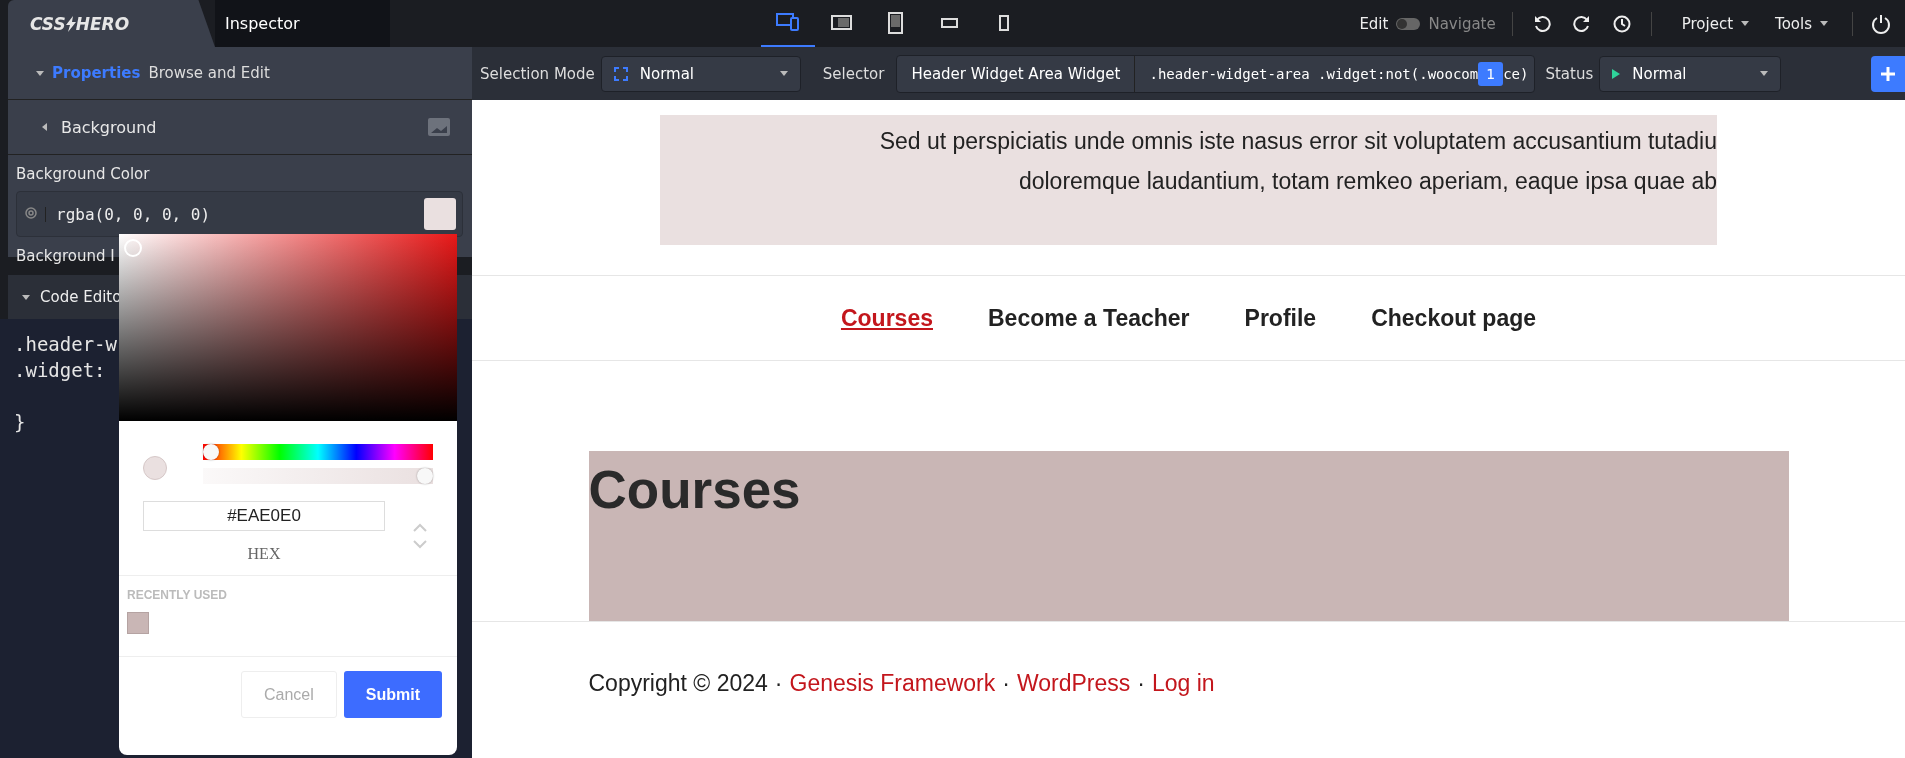 Image resolution: width=1905 pixels, height=758 pixels. Describe the element at coordinates (48, 23) in the screenshot. I see `logo-text: CSS` at that location.